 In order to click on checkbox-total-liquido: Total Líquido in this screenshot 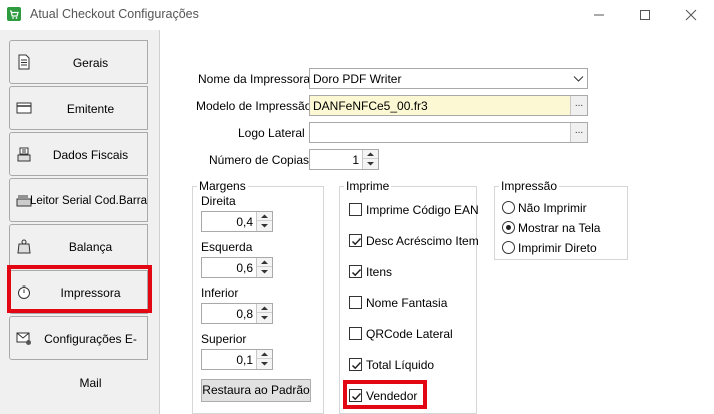, I will do `click(411, 365)`.